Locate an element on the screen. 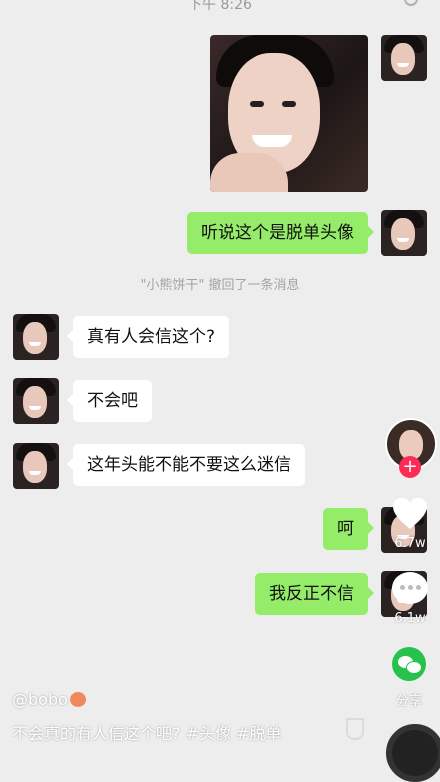  like-count: 6.7w is located at coordinates (410, 543).